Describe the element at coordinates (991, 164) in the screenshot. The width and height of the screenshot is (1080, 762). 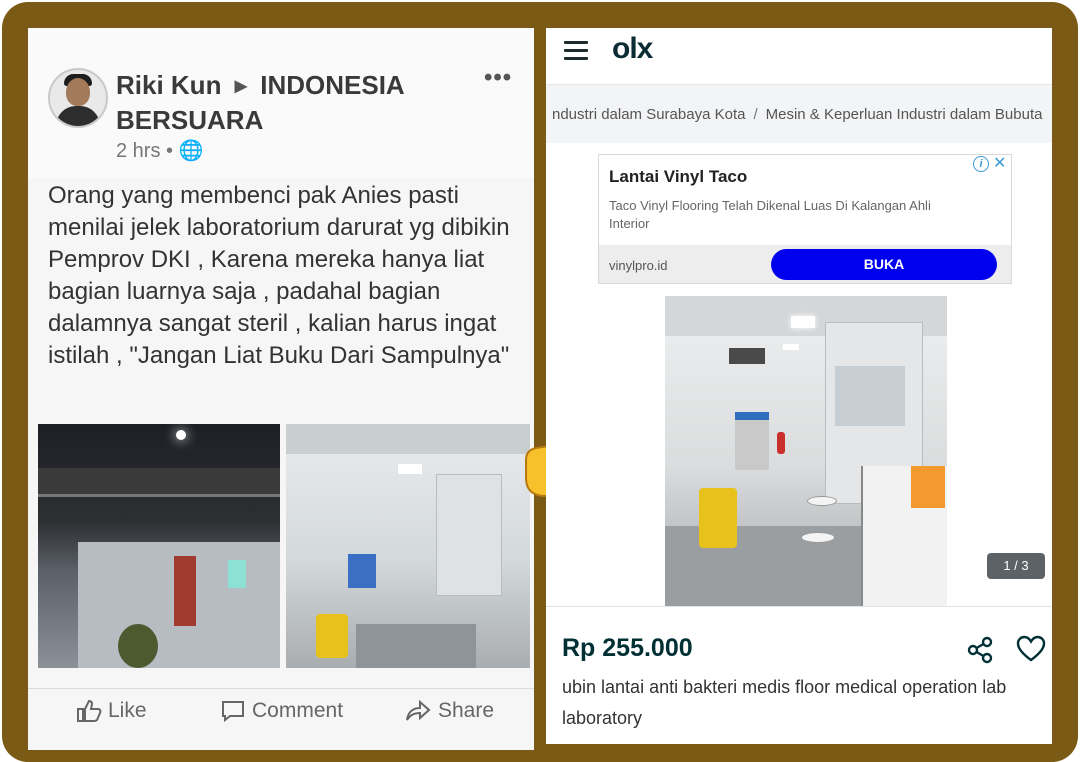
I see `ad-choices: i ✕` at that location.